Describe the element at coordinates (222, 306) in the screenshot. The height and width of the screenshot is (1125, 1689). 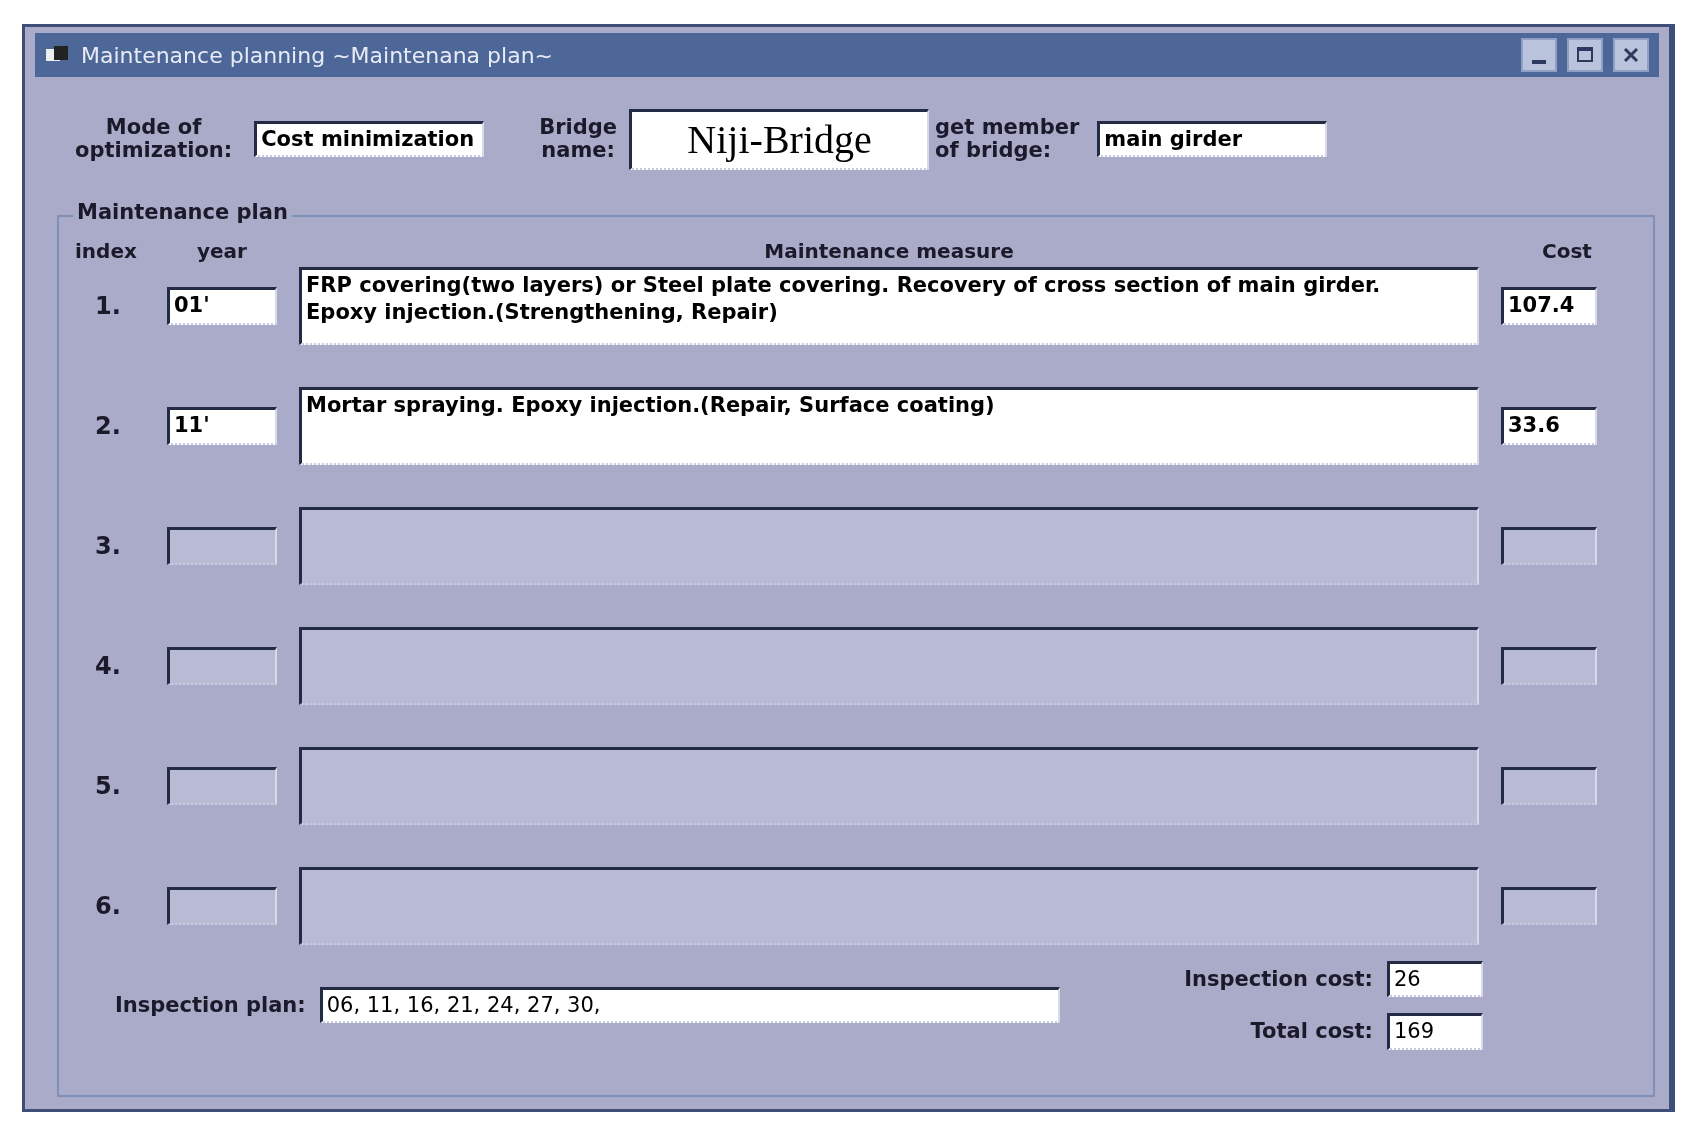
I see `year-field: 01'` at that location.